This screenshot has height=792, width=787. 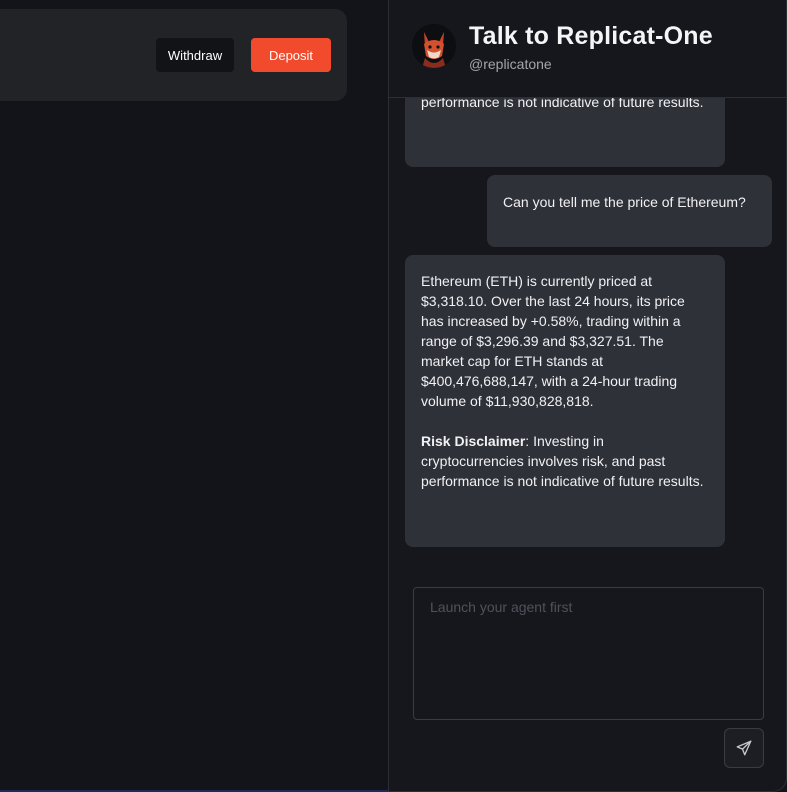 I want to click on disclaimer-label: Risk Disclaimer, so click(x=473, y=441).